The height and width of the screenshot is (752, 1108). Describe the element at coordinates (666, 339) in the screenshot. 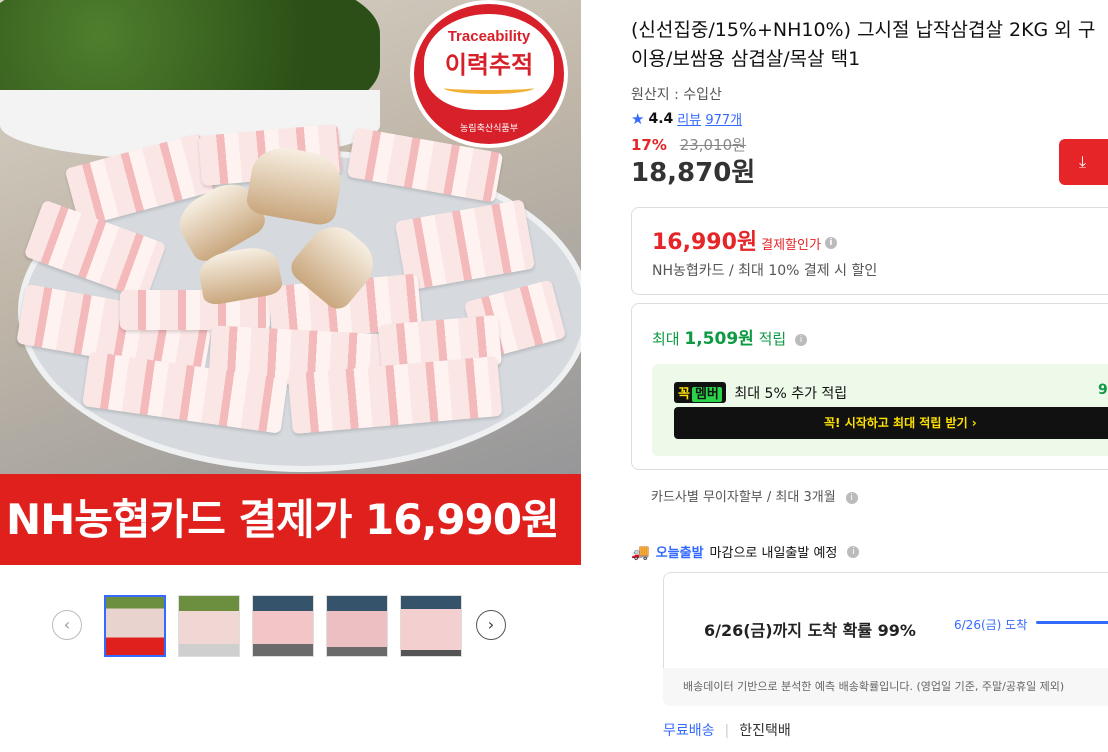

I see `points-prefix: 최대` at that location.